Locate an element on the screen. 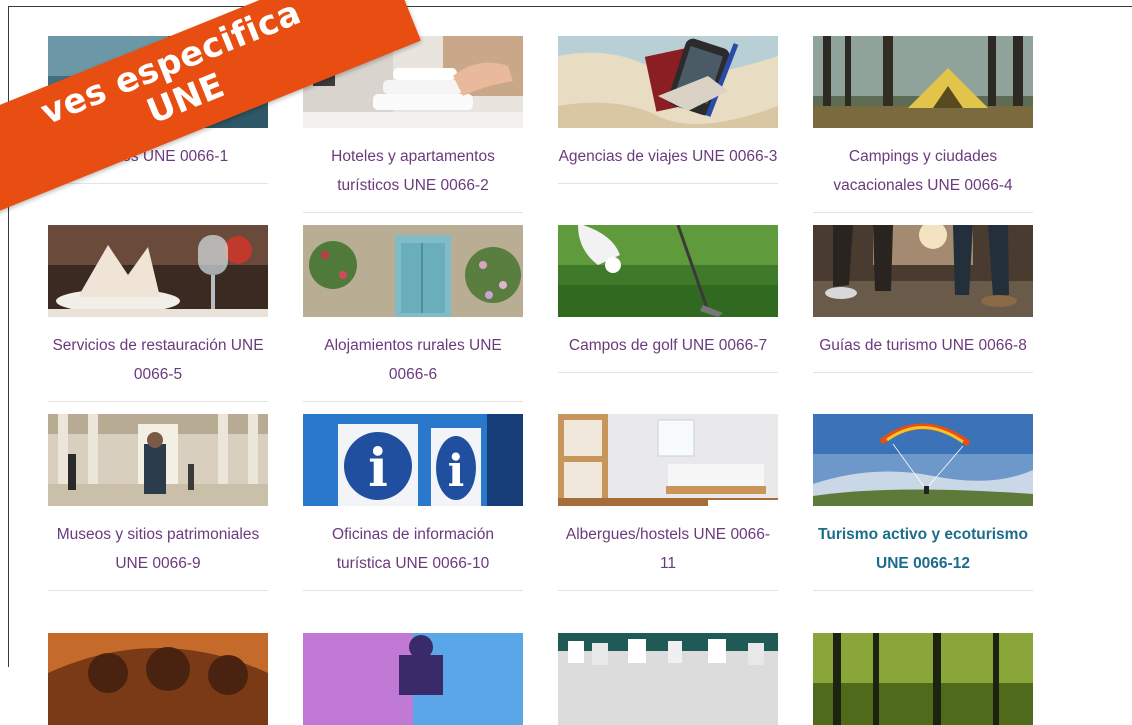  green-forest-image is located at coordinates (923, 679).